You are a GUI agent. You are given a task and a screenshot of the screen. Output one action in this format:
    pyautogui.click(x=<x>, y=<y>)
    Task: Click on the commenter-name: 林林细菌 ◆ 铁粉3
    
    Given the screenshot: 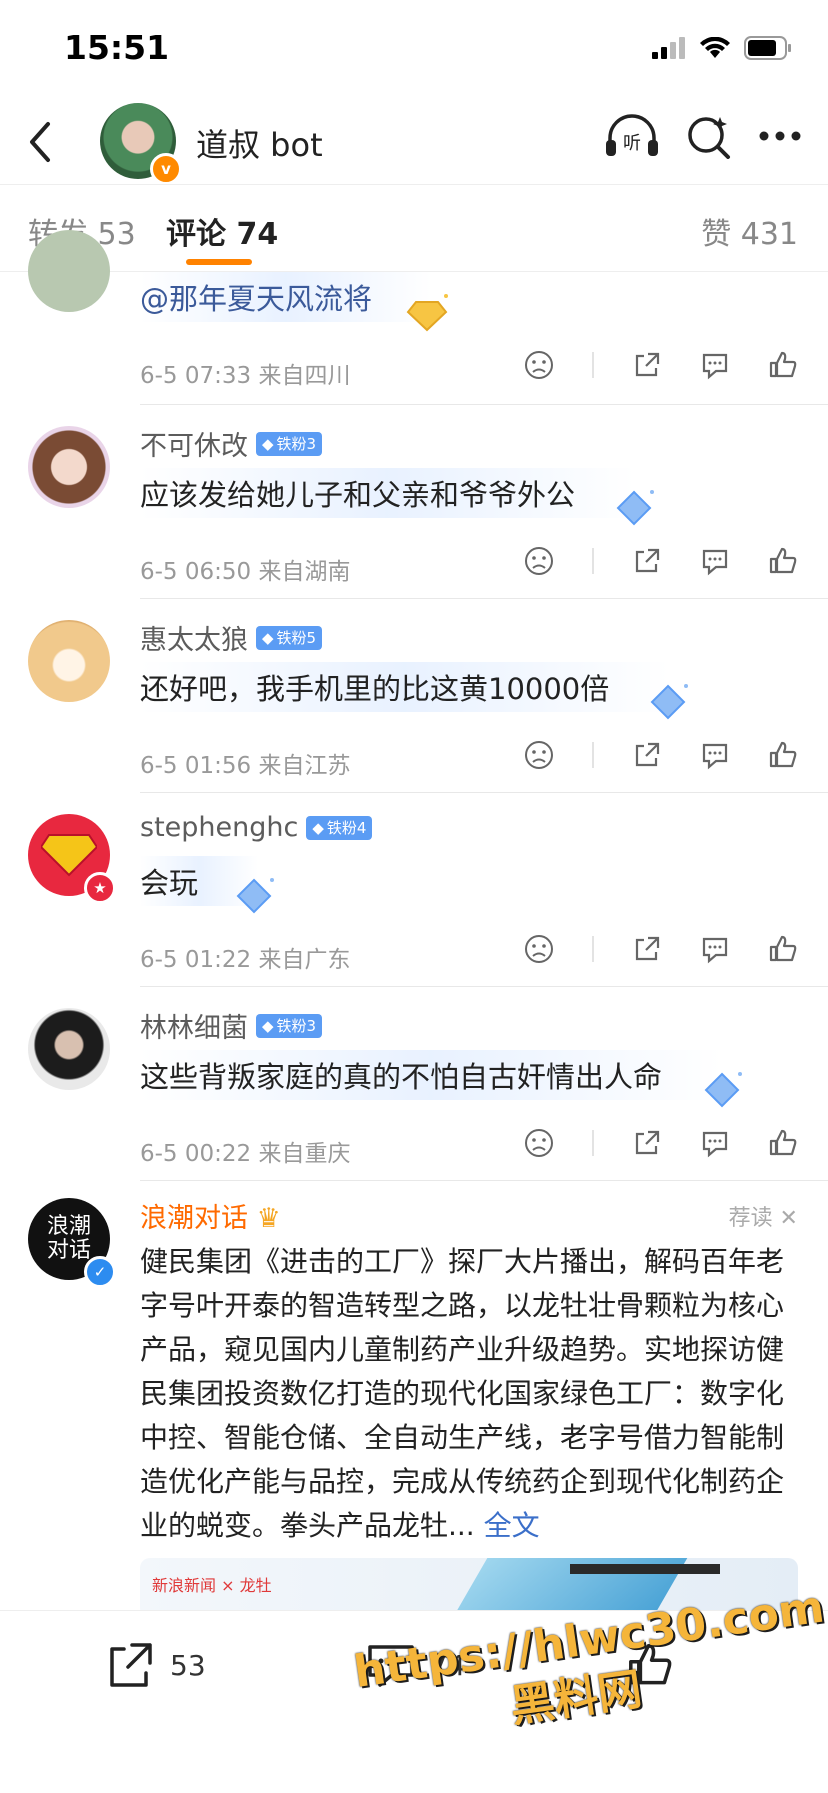 What is the action you would take?
    pyautogui.click(x=231, y=1025)
    